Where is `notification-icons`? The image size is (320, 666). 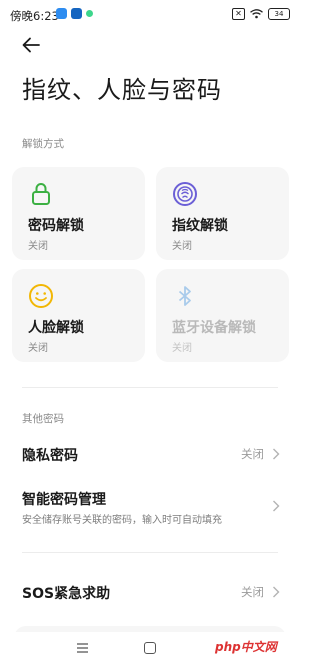
notification-icons is located at coordinates (74, 13).